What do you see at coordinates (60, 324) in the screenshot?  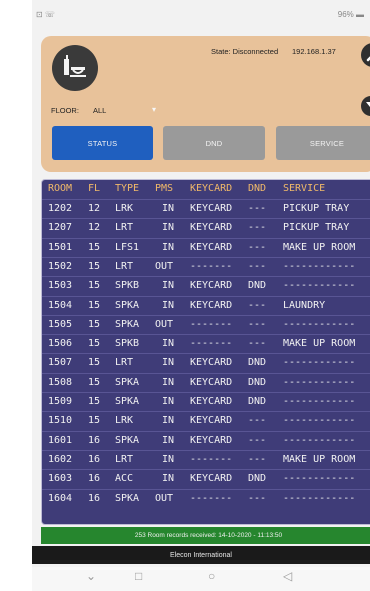 I see `cell-room: 1505` at bounding box center [60, 324].